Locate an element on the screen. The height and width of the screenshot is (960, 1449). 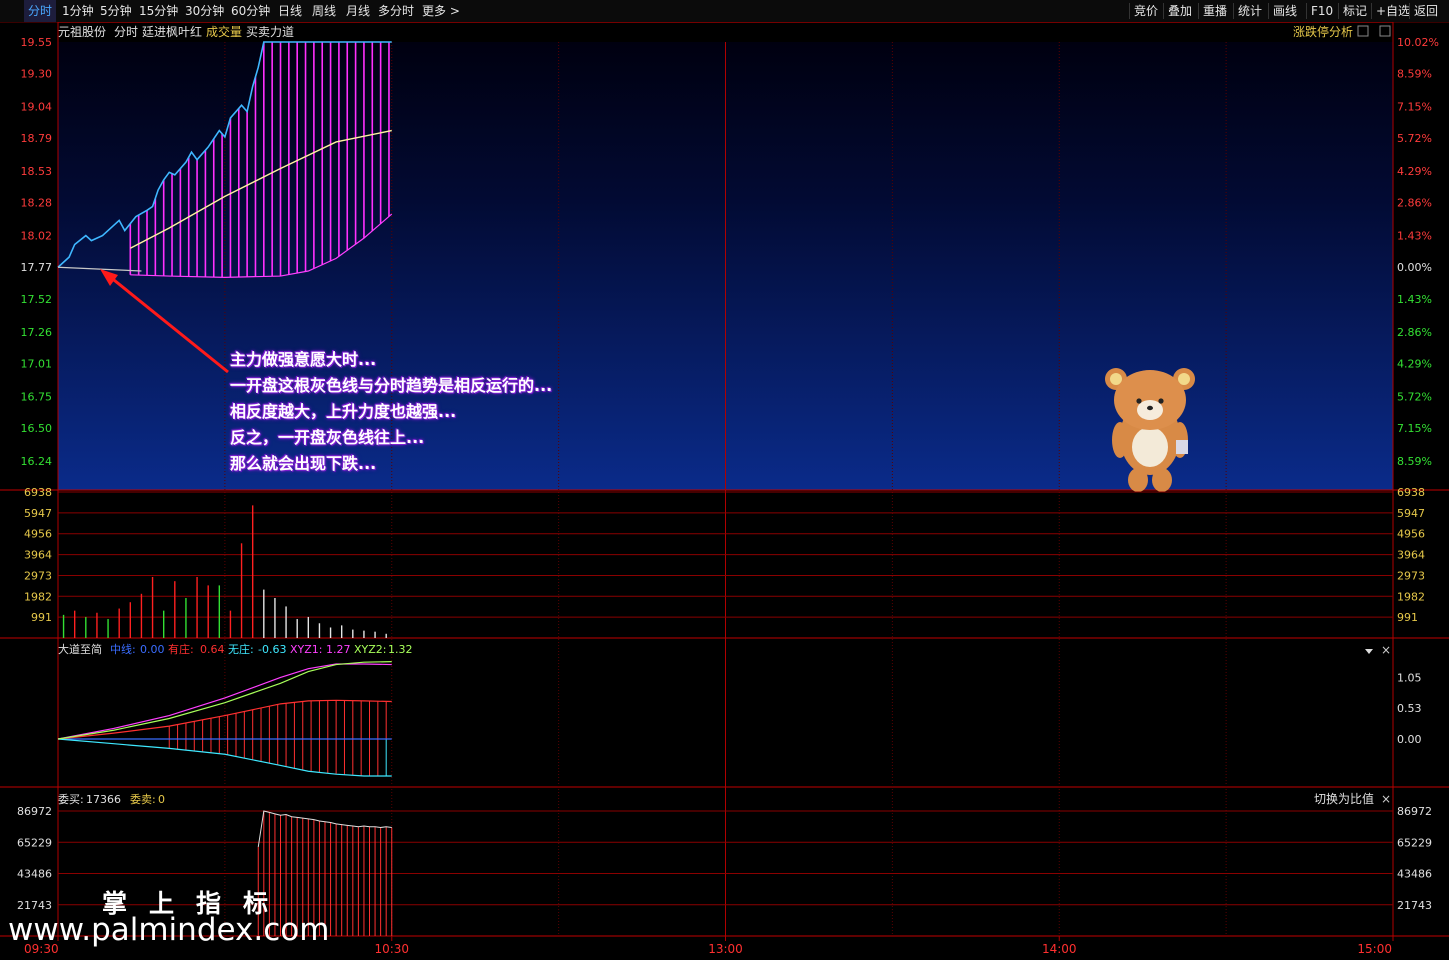
tab-8: 月线 is located at coordinates (358, 11).